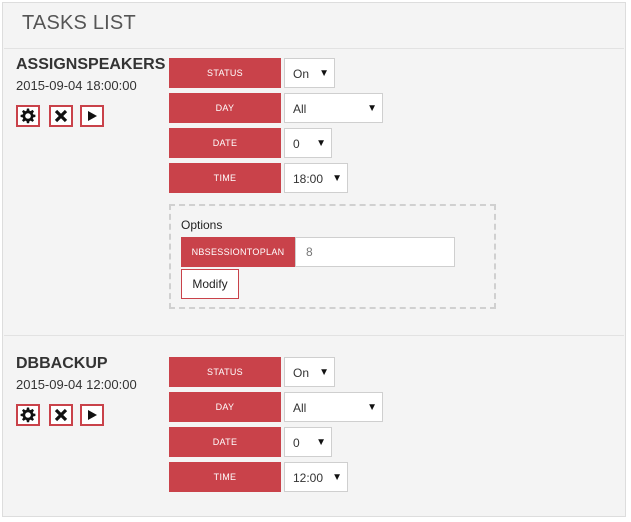 This screenshot has width=631, height=522. What do you see at coordinates (210, 284) in the screenshot?
I see `modify-button: Modify` at bounding box center [210, 284].